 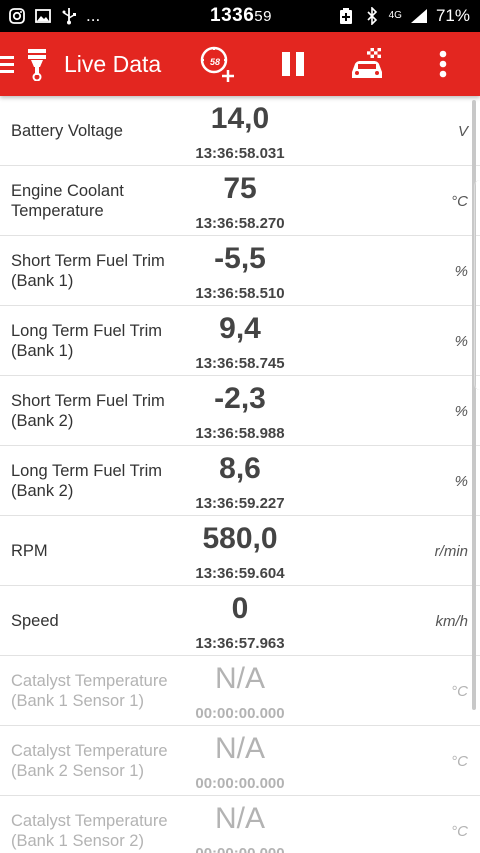 What do you see at coordinates (240, 223) in the screenshot?
I see `row-timestamp: 13:36:58.270` at bounding box center [240, 223].